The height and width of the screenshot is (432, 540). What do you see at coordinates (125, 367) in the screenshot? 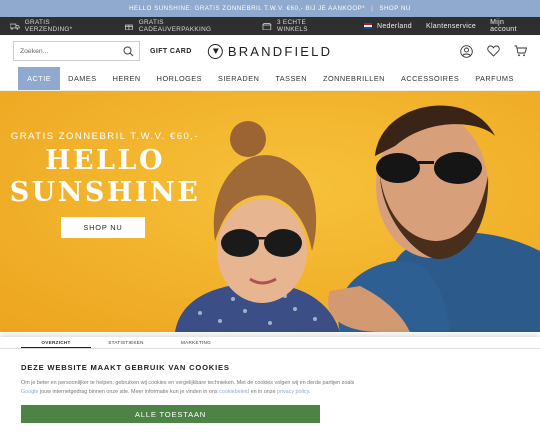
I see `cookie-title: DEZE WEBSITE MAAKT GEBRUIK VAN COOKIES` at bounding box center [125, 367].